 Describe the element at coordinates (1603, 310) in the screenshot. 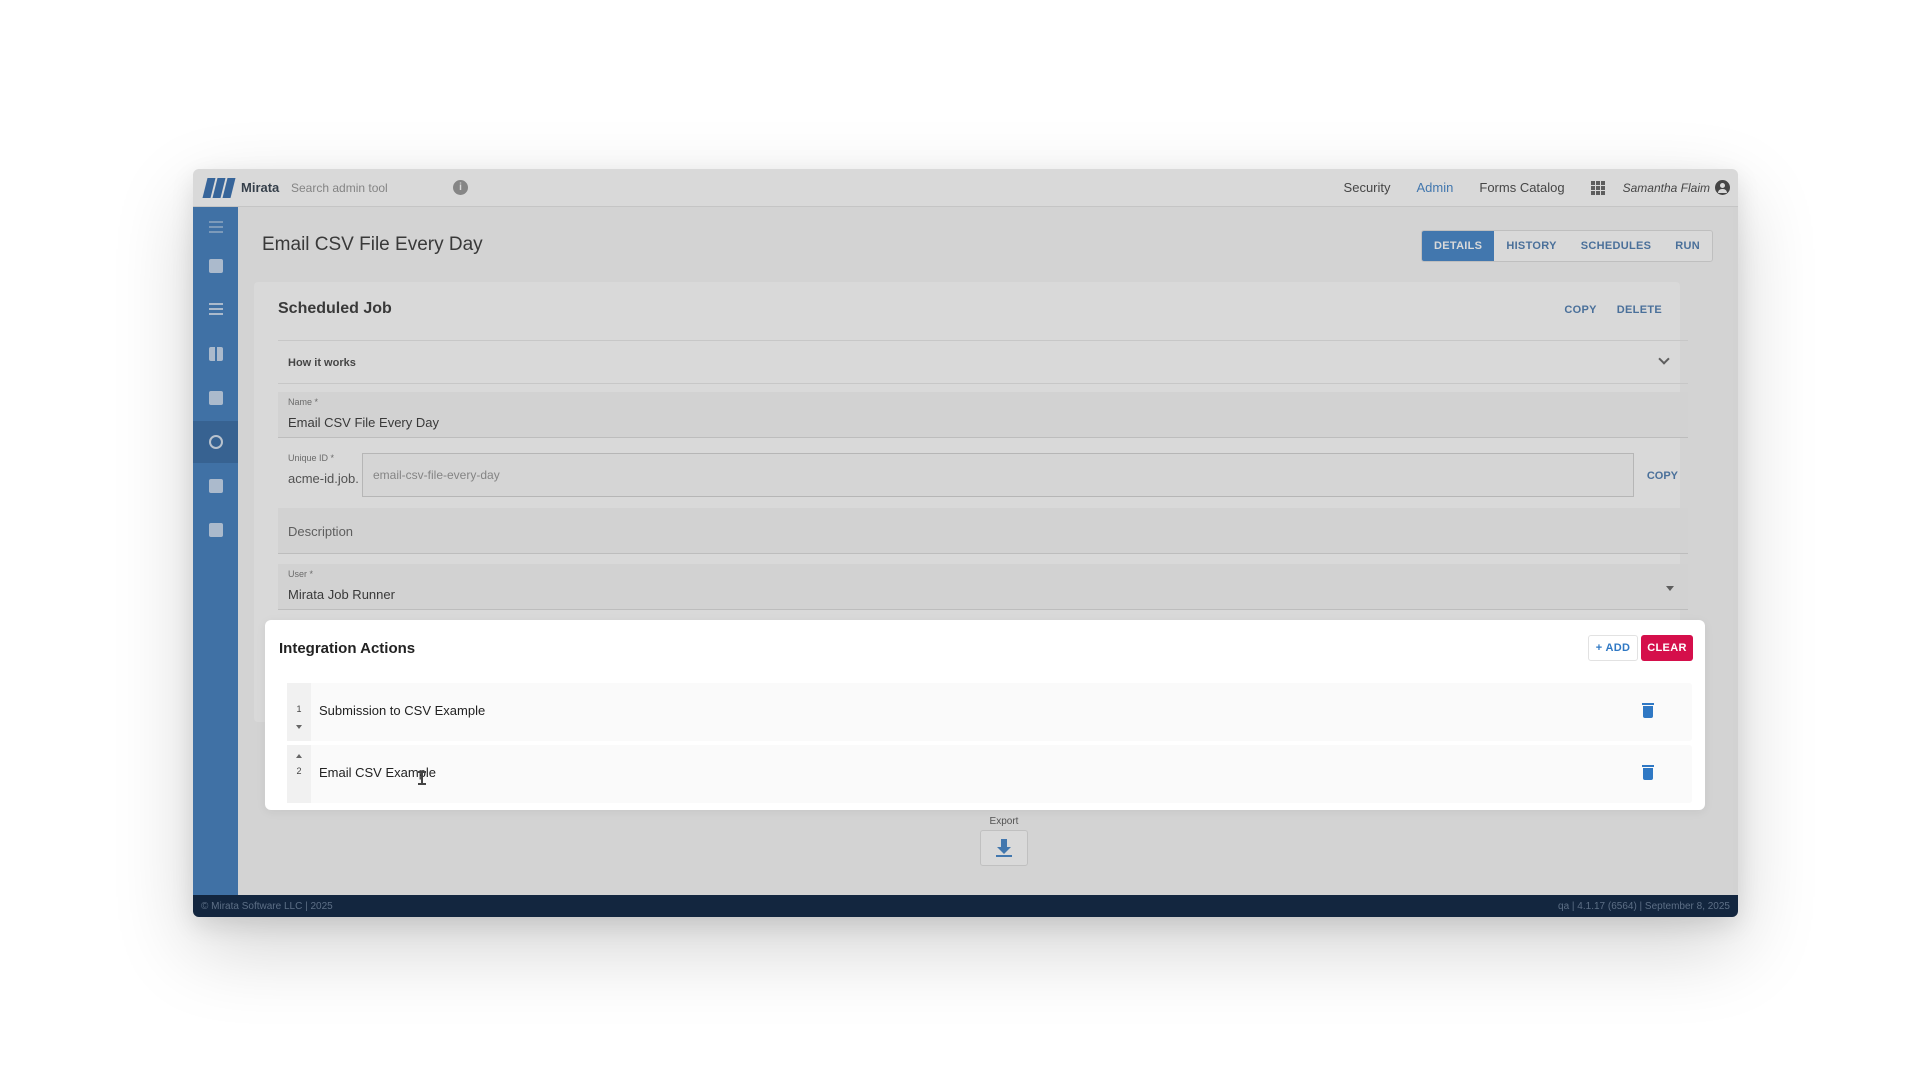

I see `card-actions: COPY DELETE` at that location.